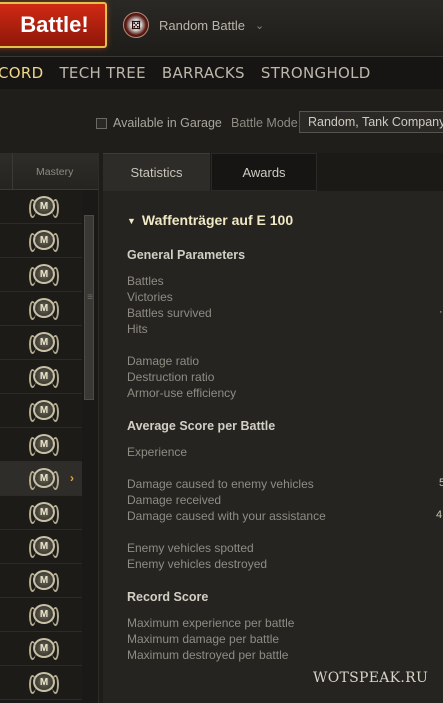  What do you see at coordinates (137, 329) in the screenshot?
I see `stat-hits: Hits` at bounding box center [137, 329].